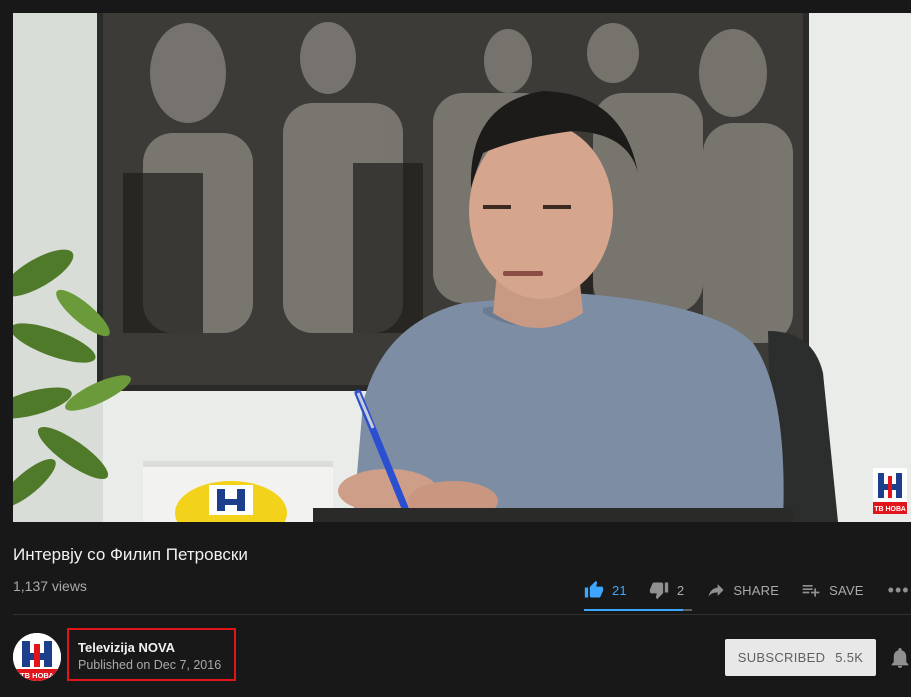 The height and width of the screenshot is (697, 911). What do you see at coordinates (900, 658) in the screenshot?
I see `notification-bell-icon` at bounding box center [900, 658].